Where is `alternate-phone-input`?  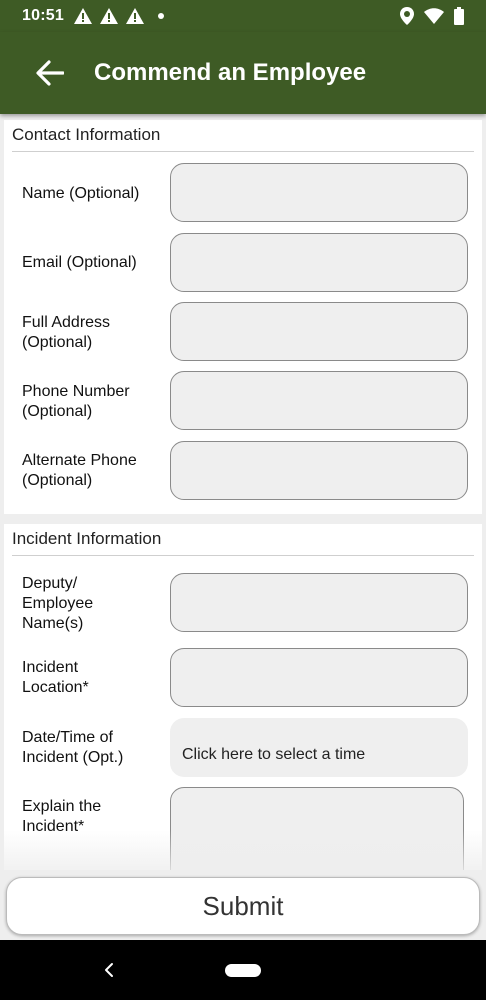
alternate-phone-input is located at coordinates (319, 470).